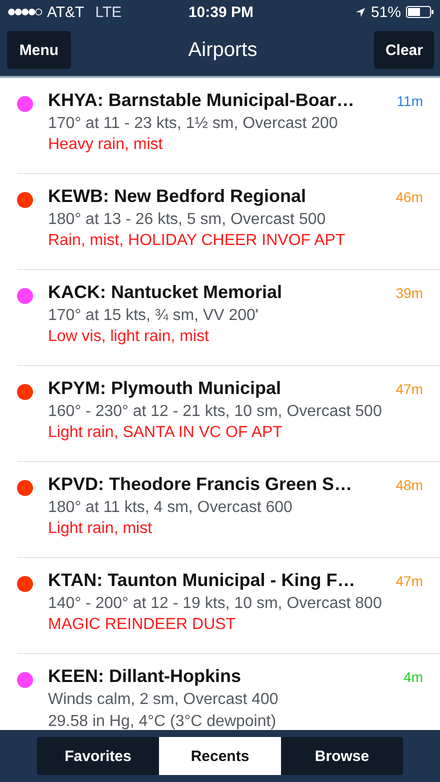  I want to click on airport-row: KEWB: New Bedford Regional 46m 180° at 13 - 26 kts, 5 sm, Overcast 500 Rain, mist, HOLIDAY CHEER INVOF APT, so click(228, 222).